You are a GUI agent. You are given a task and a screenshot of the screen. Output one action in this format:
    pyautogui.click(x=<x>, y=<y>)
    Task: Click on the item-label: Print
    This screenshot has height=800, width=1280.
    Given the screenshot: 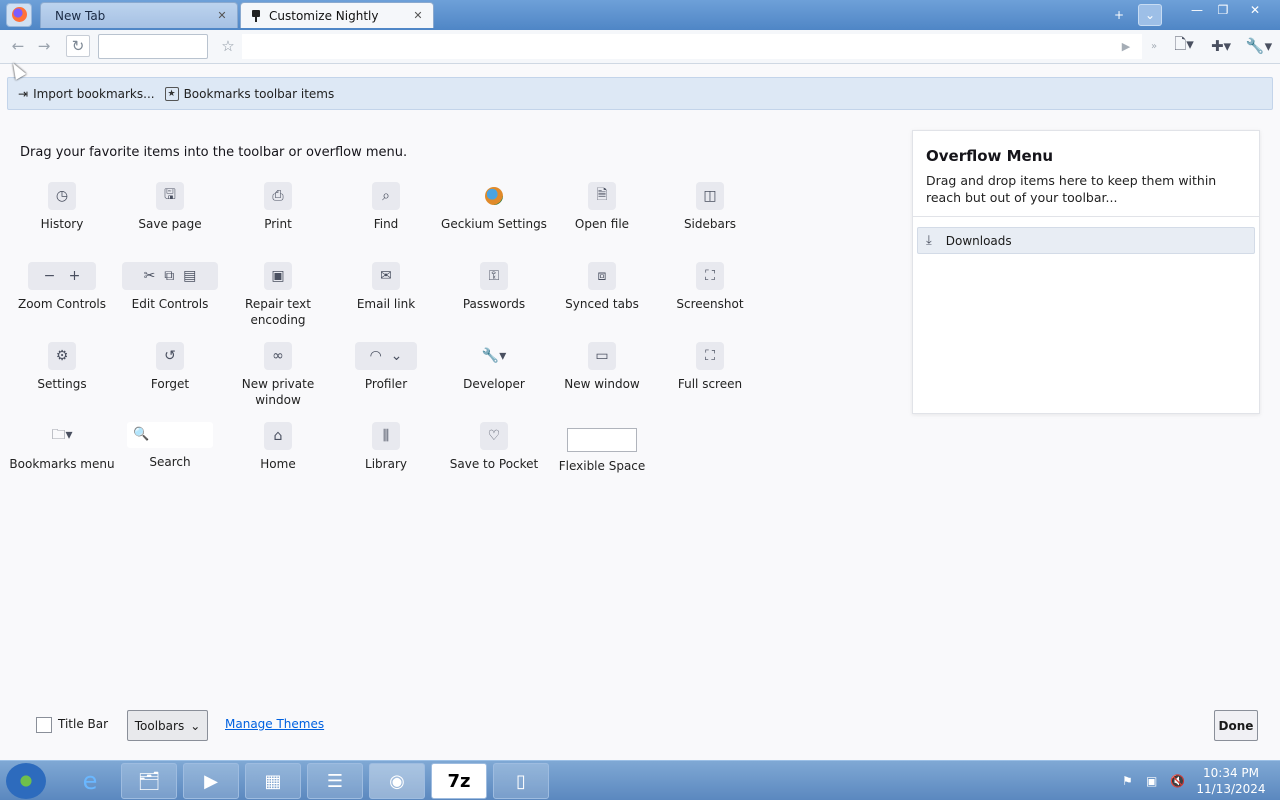 What is the action you would take?
    pyautogui.click(x=278, y=224)
    